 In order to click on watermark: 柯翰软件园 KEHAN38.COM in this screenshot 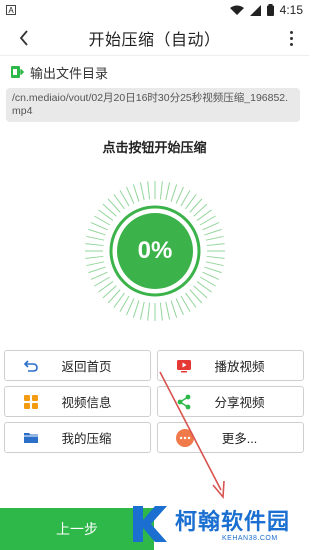, I will do `click(218, 525)`.